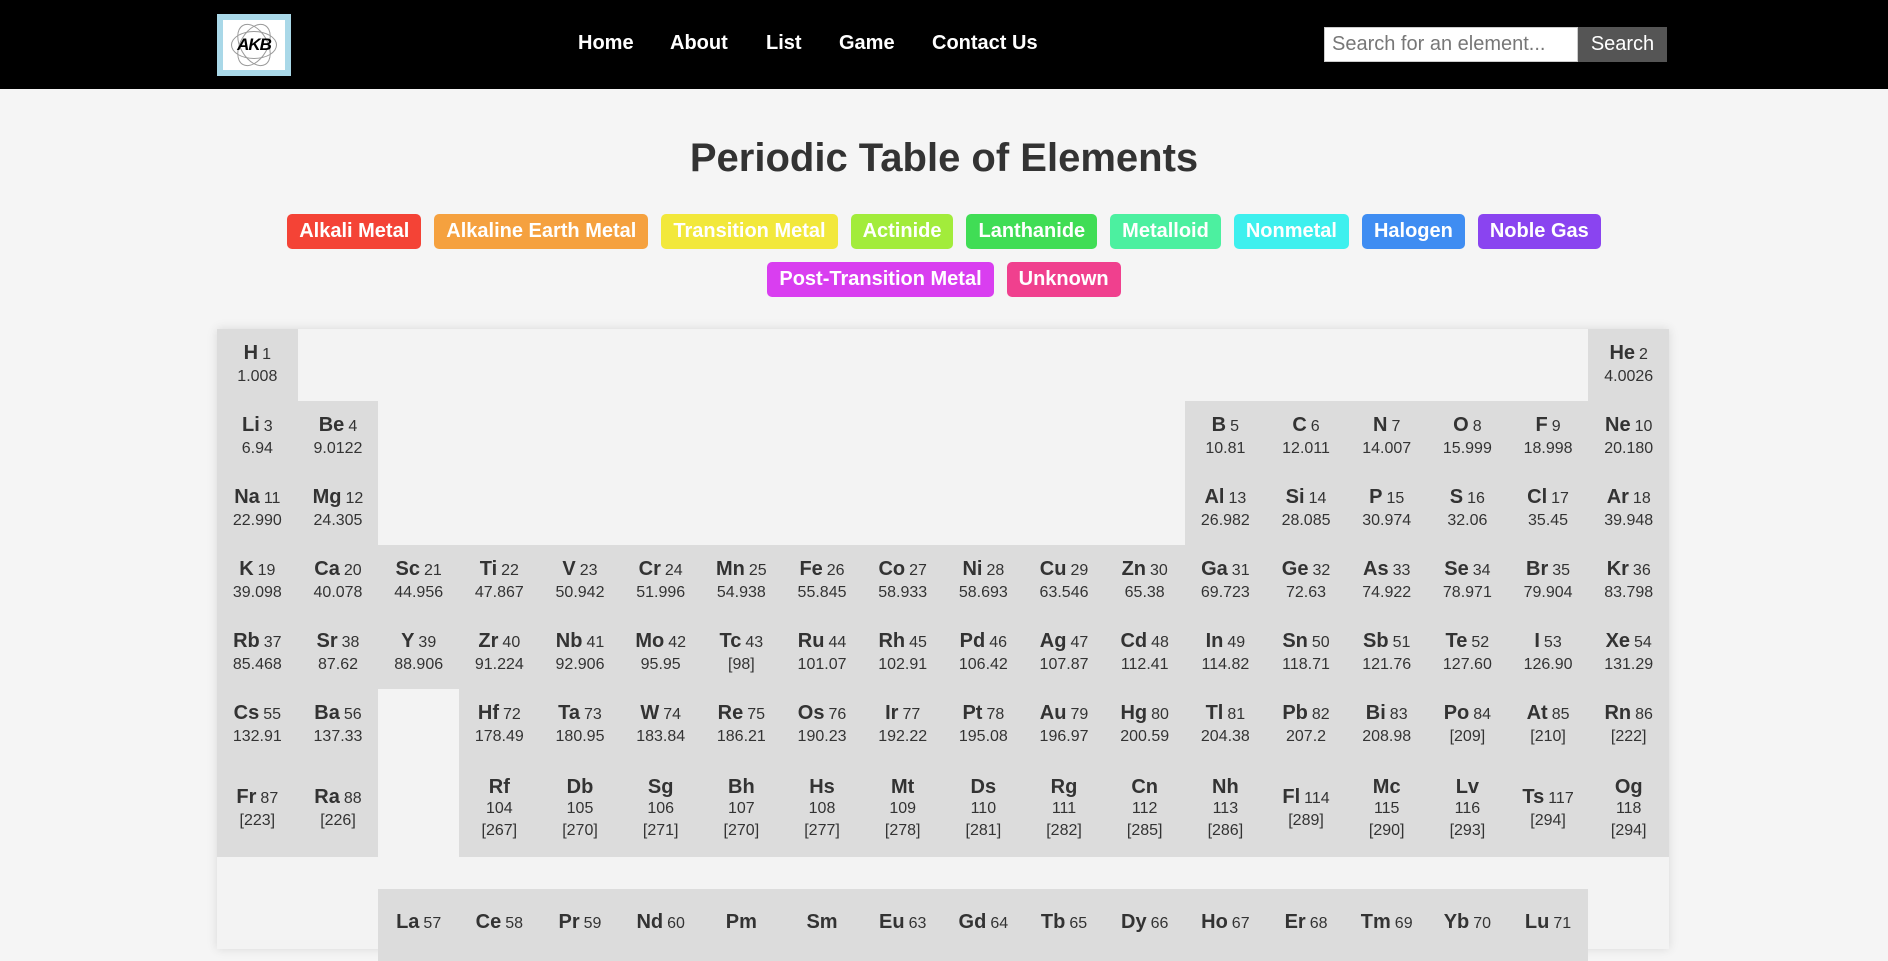  What do you see at coordinates (338, 581) in the screenshot?
I see `element-cell-ca: Ca 20 40.078` at bounding box center [338, 581].